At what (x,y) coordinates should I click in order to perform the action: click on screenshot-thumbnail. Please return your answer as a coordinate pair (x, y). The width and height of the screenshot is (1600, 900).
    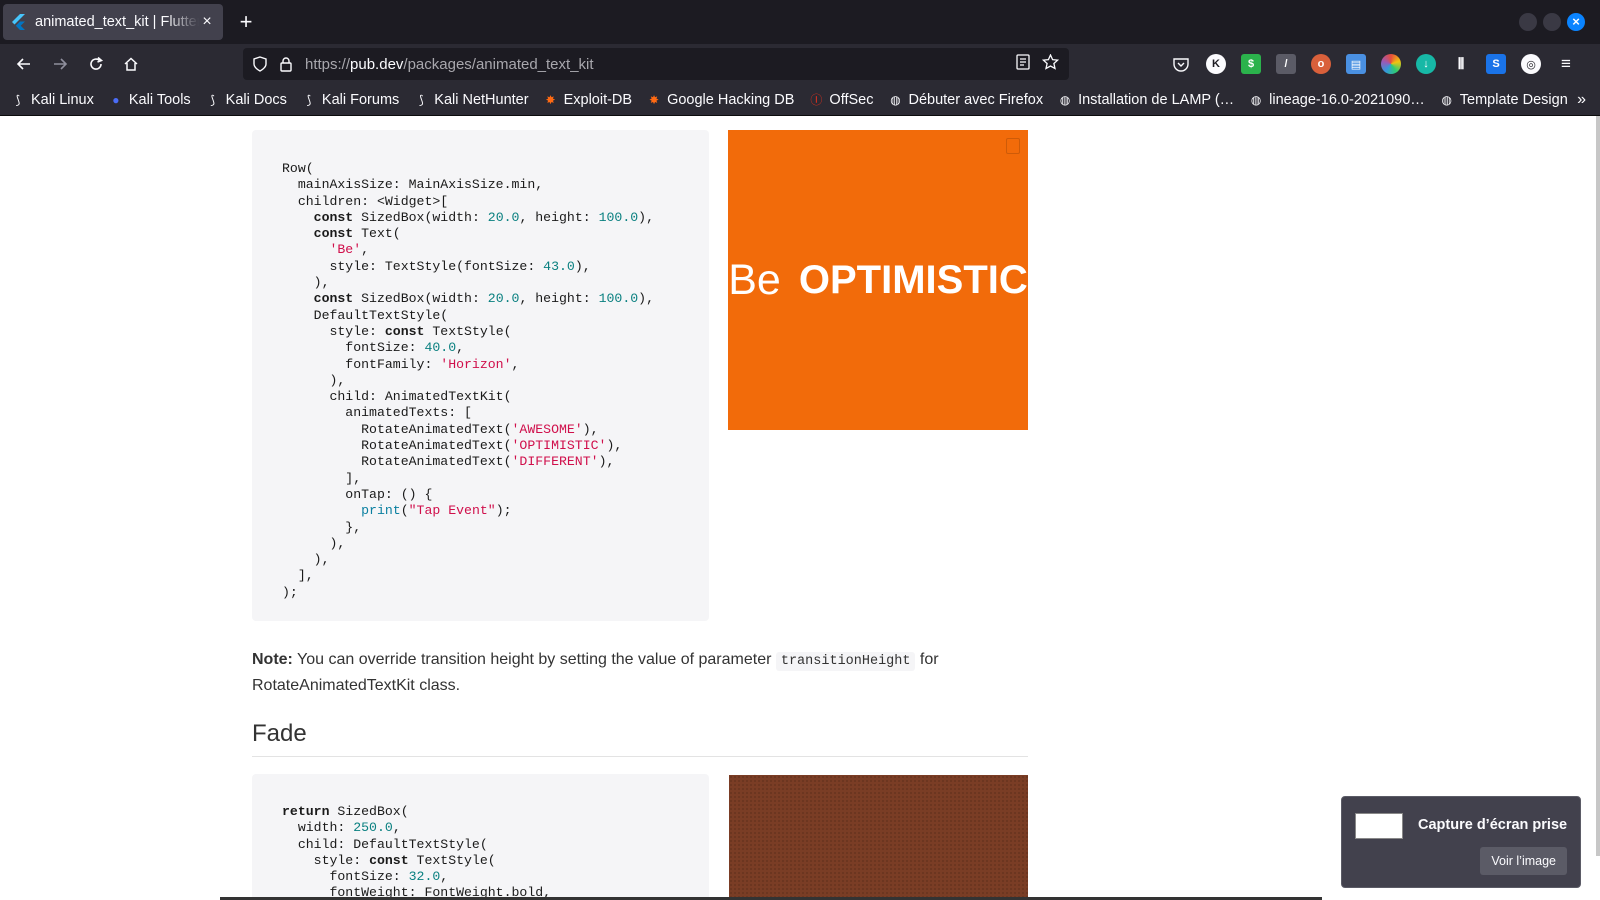
    Looking at the image, I should click on (1379, 826).